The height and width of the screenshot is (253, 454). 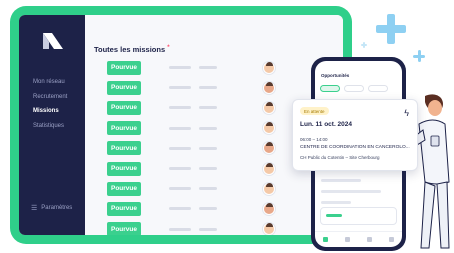 I want to click on page-title-text: Toutes les missions, so click(x=130, y=49).